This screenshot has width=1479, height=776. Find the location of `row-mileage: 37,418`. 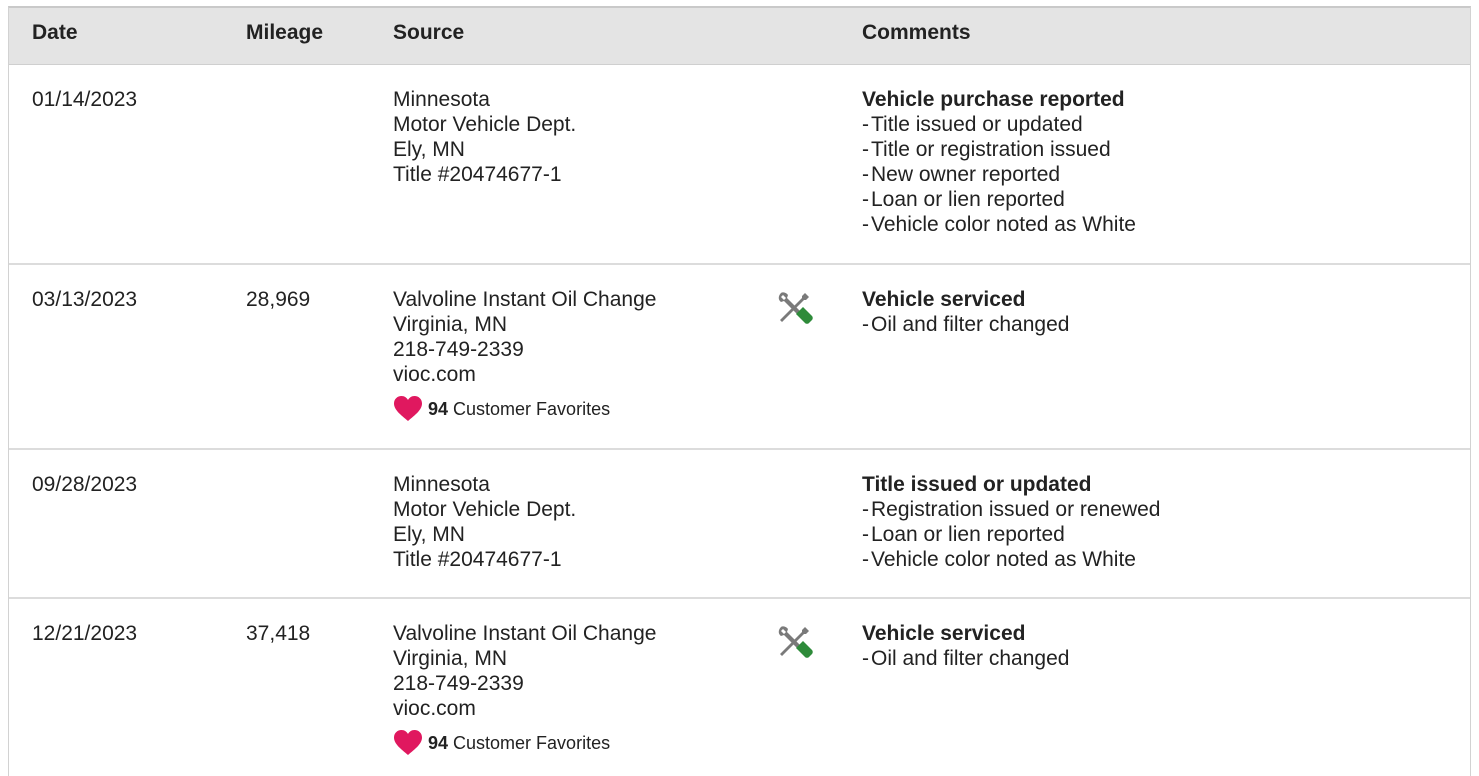

row-mileage: 37,418 is located at coordinates (278, 633).